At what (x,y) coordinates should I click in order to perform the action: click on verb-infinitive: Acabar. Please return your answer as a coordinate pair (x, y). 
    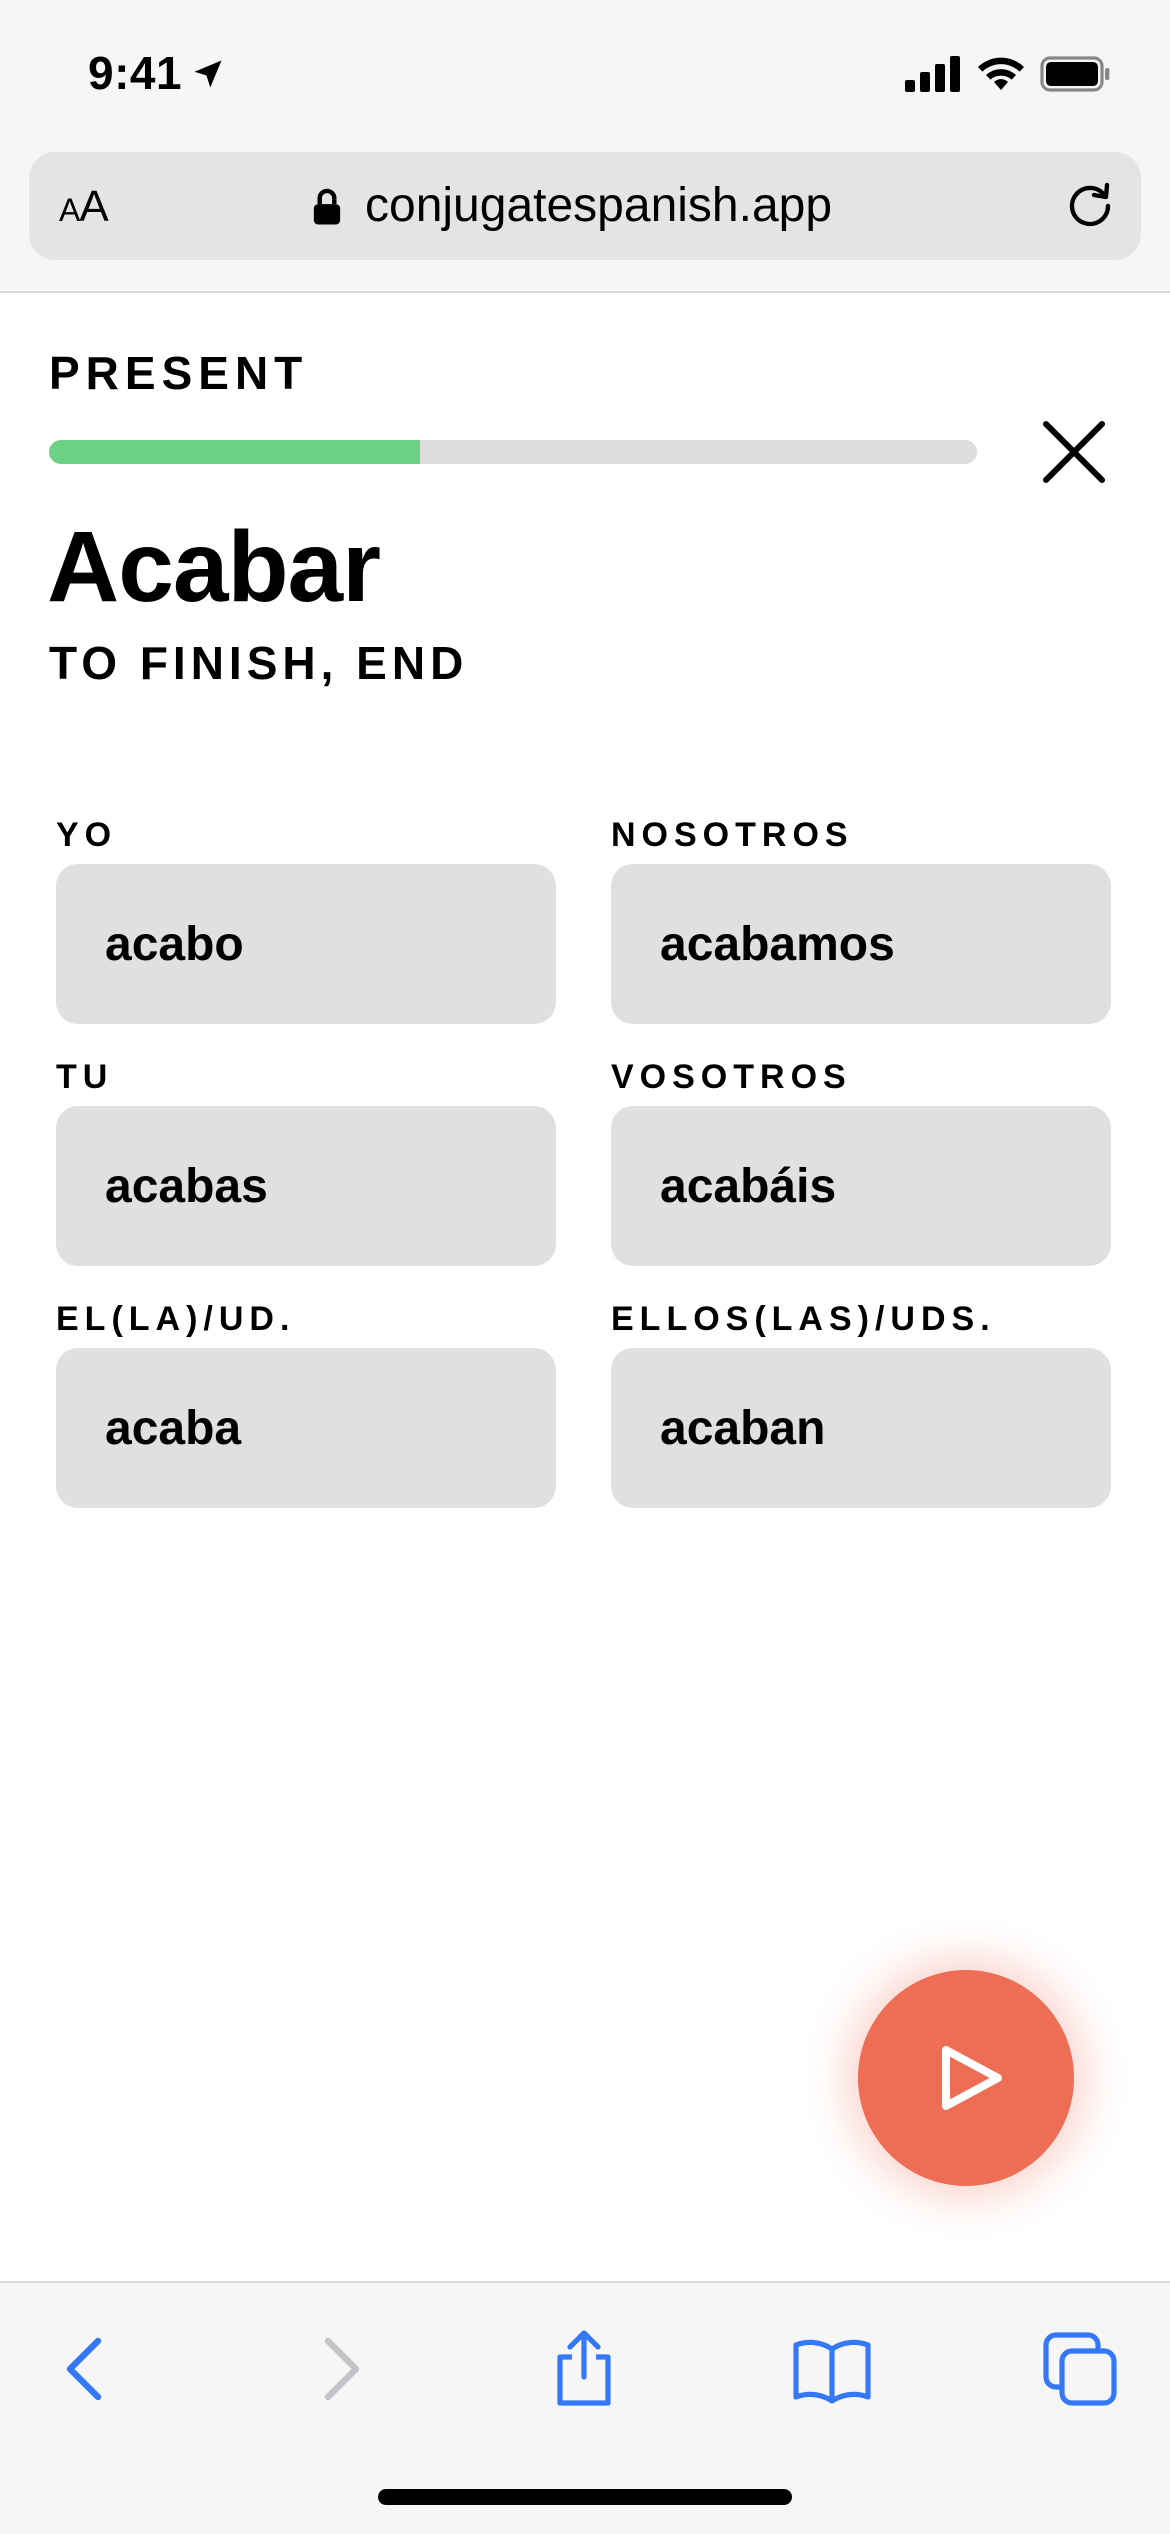
    Looking at the image, I should click on (214, 567).